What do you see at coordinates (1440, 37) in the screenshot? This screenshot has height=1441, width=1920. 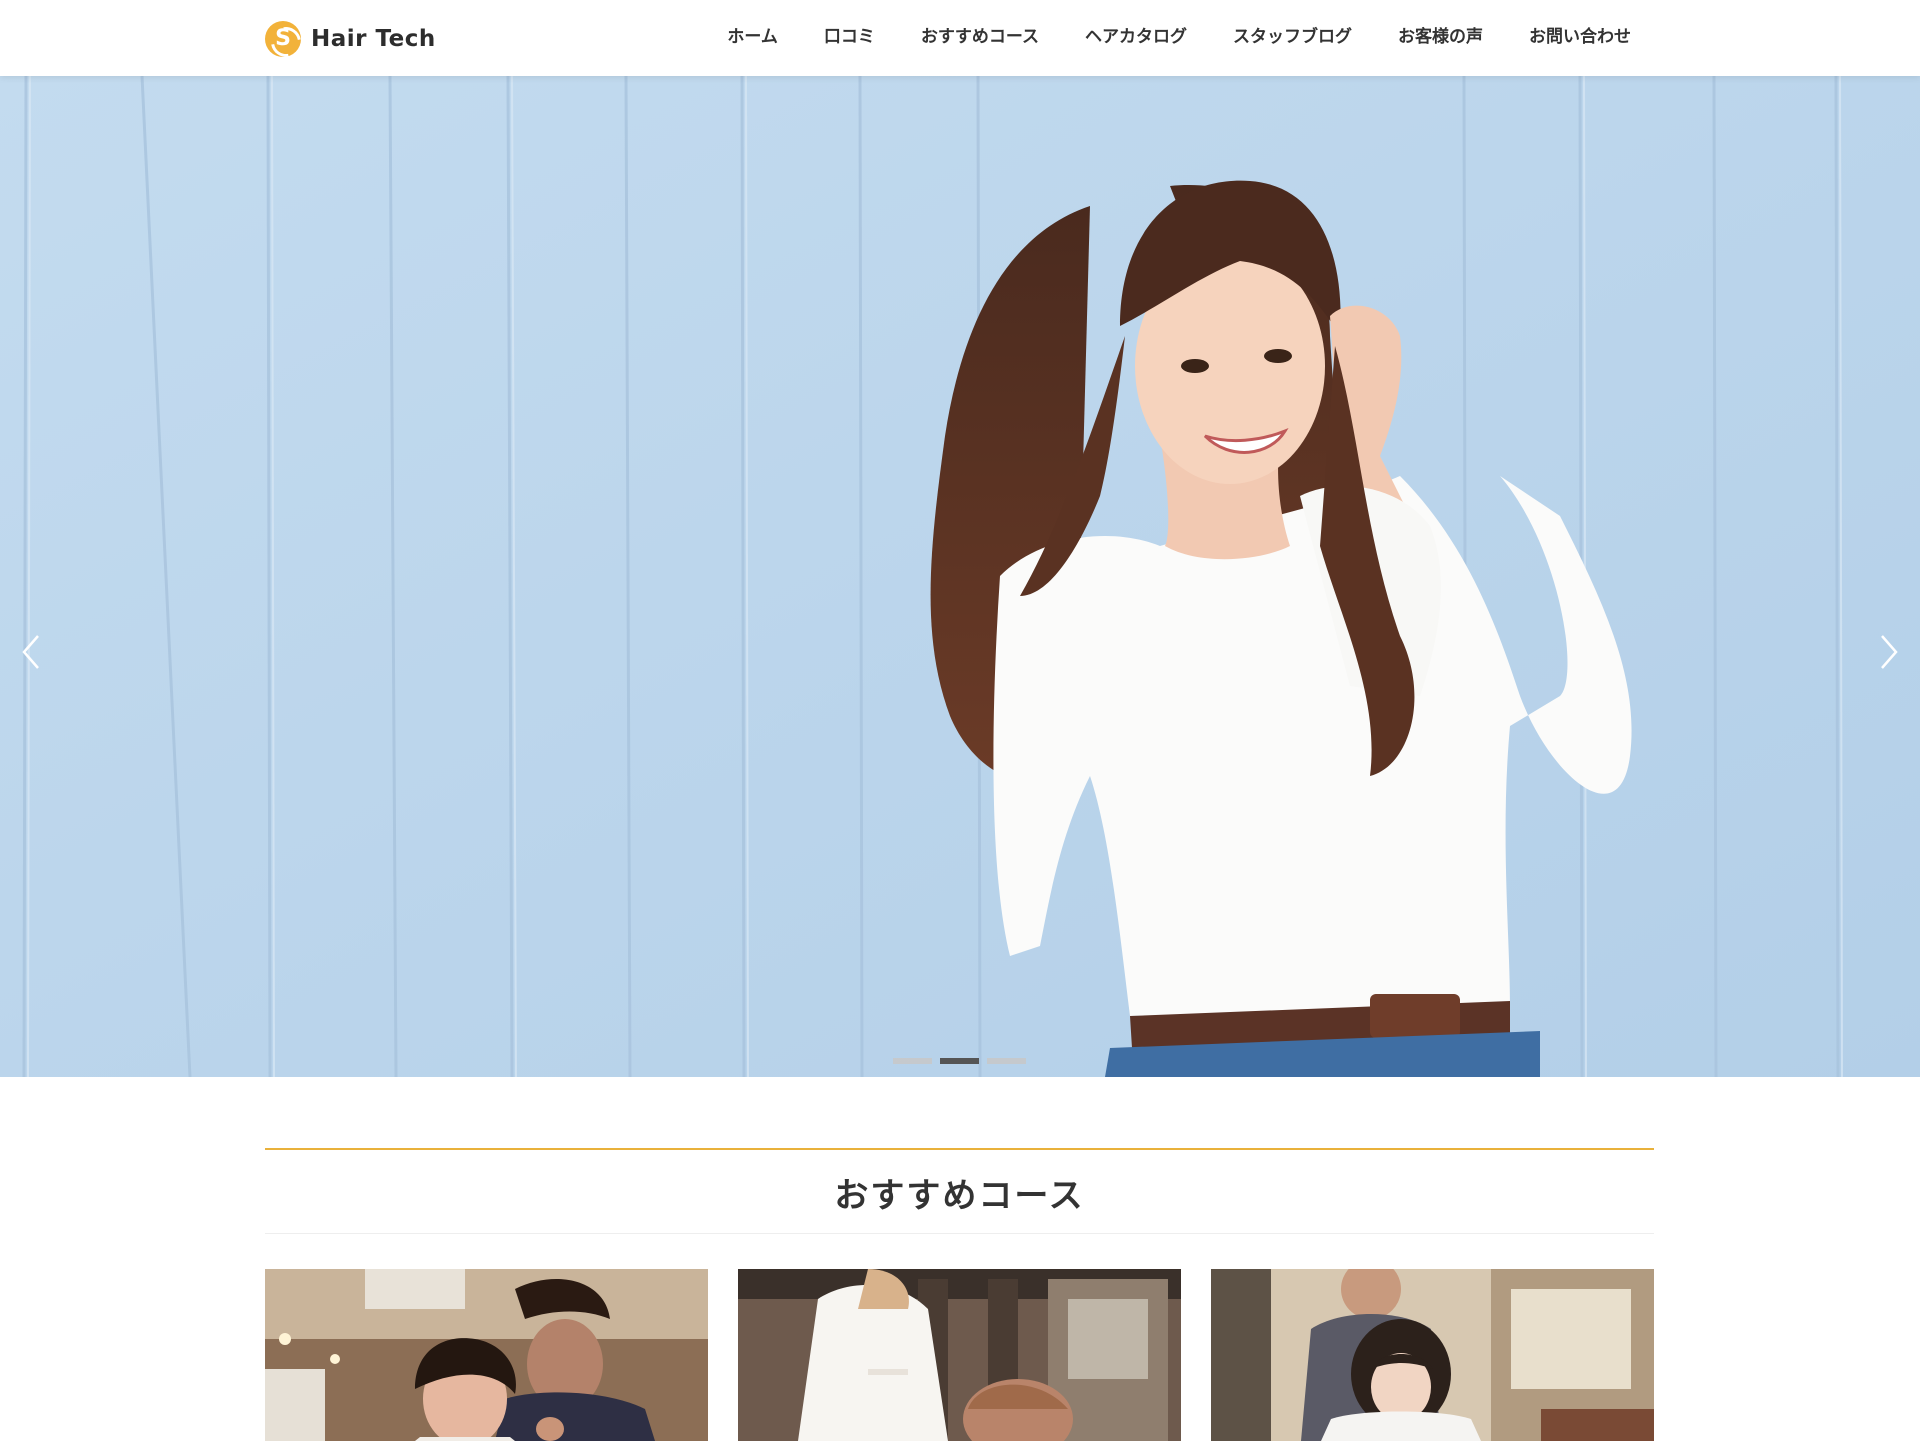 I see `nav-item-customer-voices: お客様の声` at bounding box center [1440, 37].